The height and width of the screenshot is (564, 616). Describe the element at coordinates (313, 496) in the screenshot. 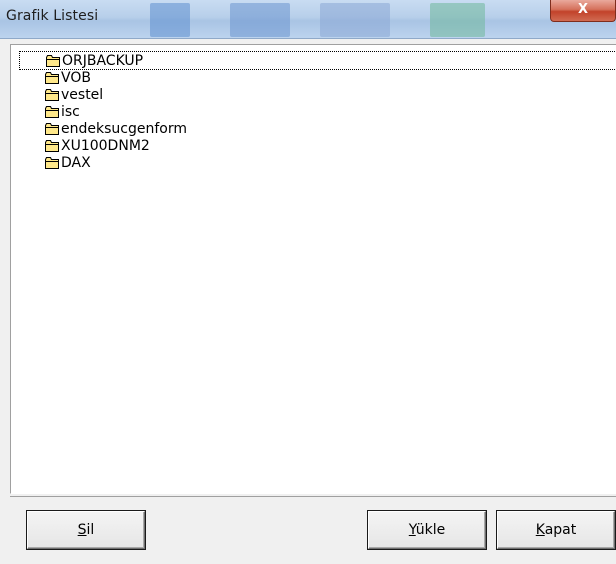

I see `divider` at that location.